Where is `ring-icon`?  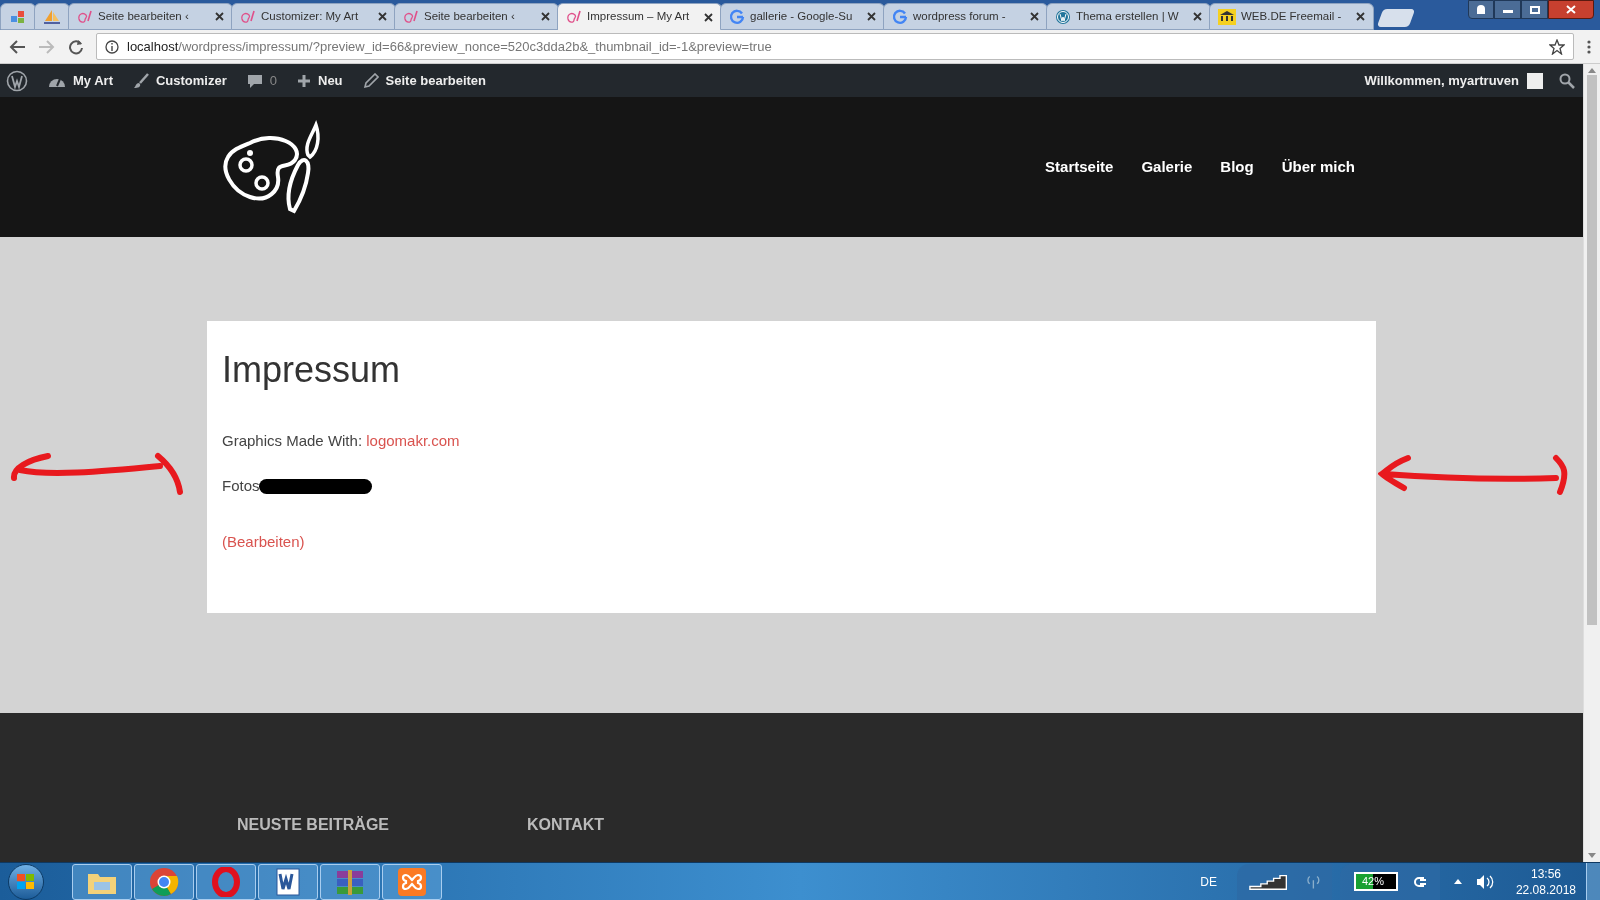
ring-icon is located at coordinates (226, 881).